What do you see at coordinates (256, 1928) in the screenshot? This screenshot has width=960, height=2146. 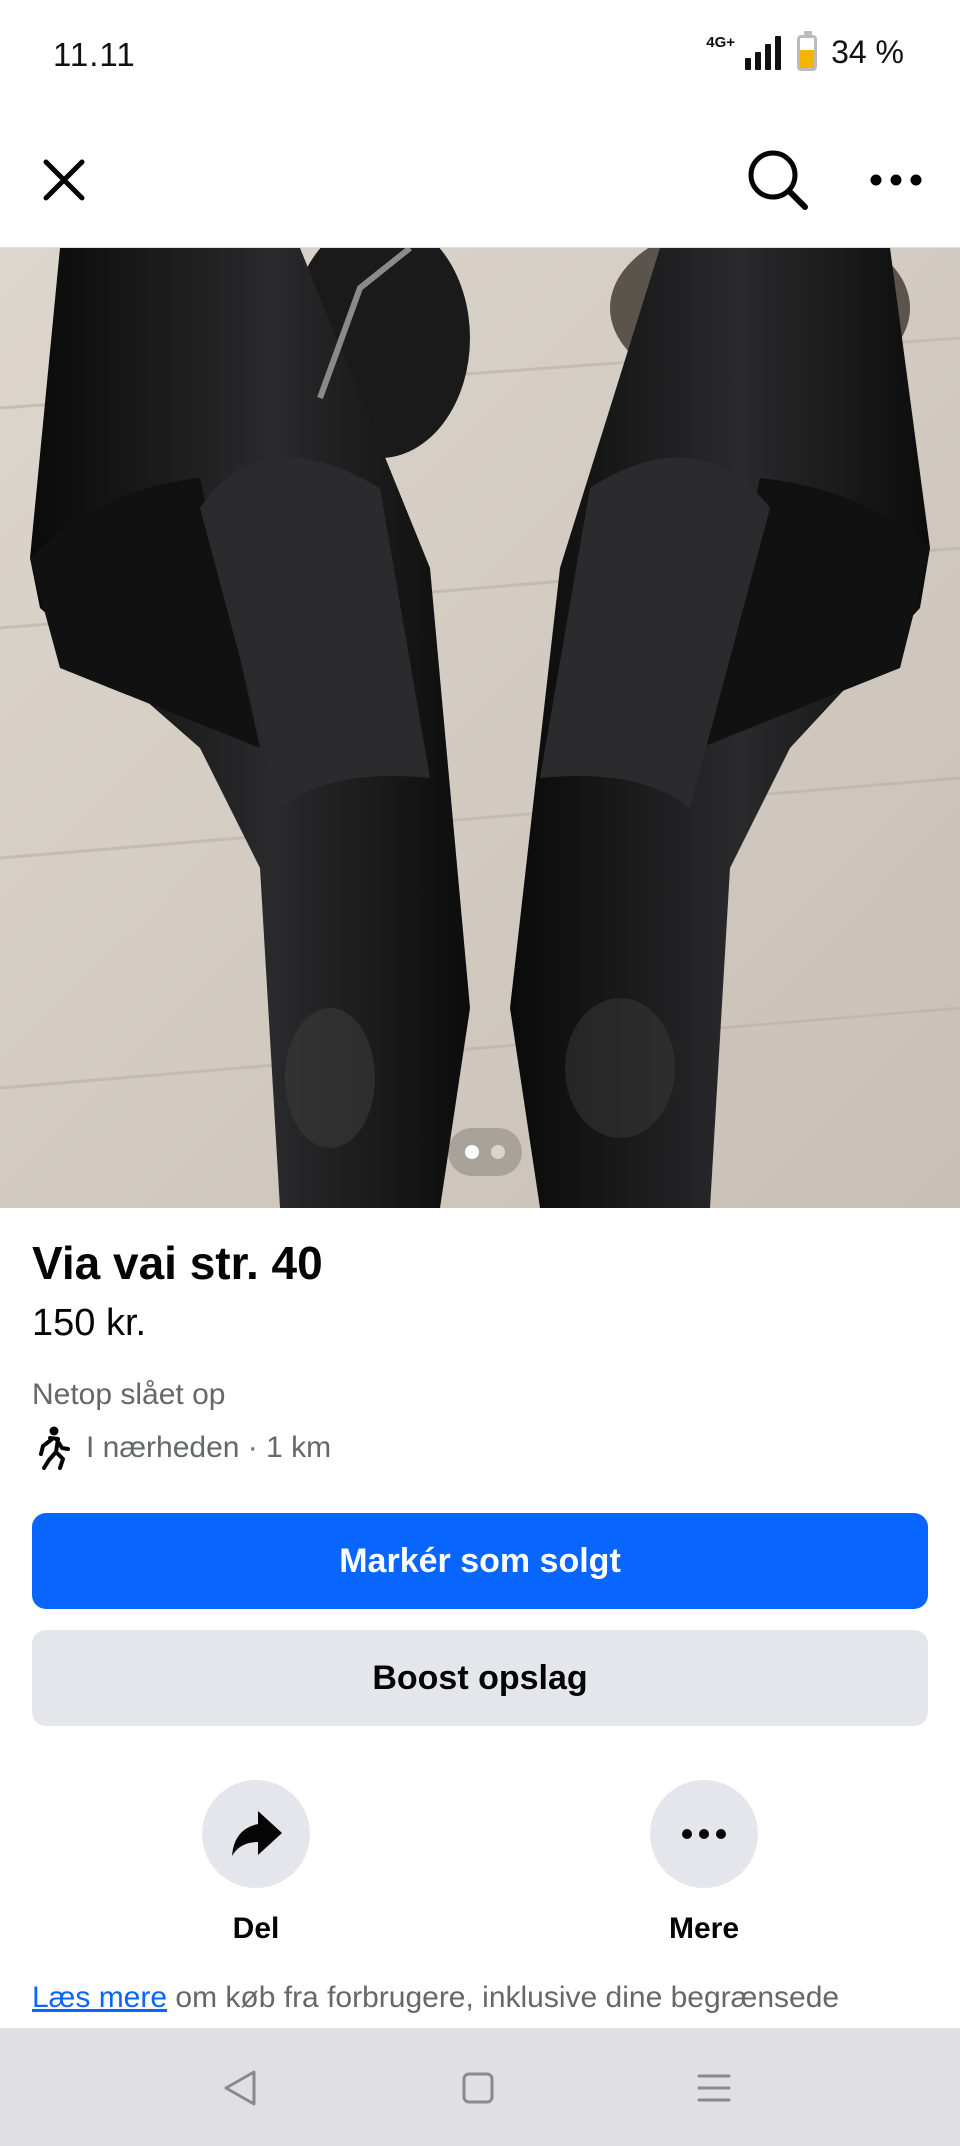 I see `share-label: Del` at bounding box center [256, 1928].